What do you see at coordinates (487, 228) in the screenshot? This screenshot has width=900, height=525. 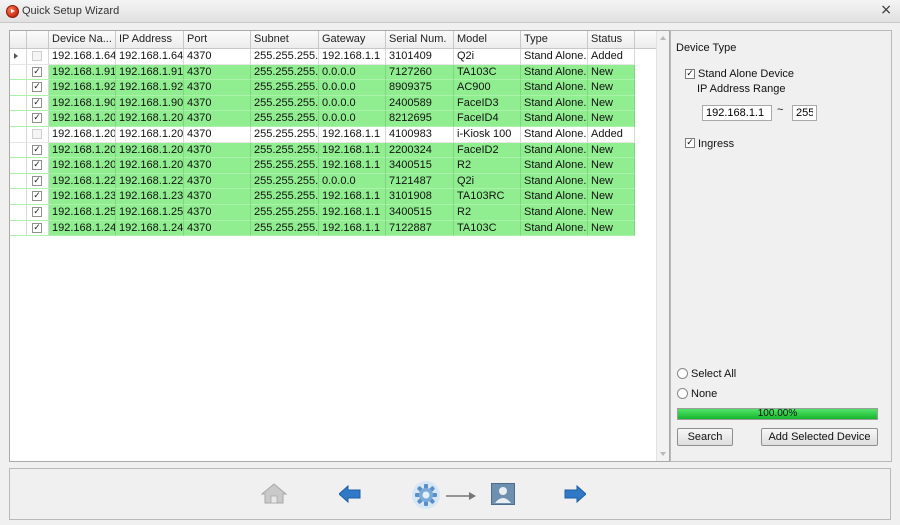 I see `model-cell: TA103C` at bounding box center [487, 228].